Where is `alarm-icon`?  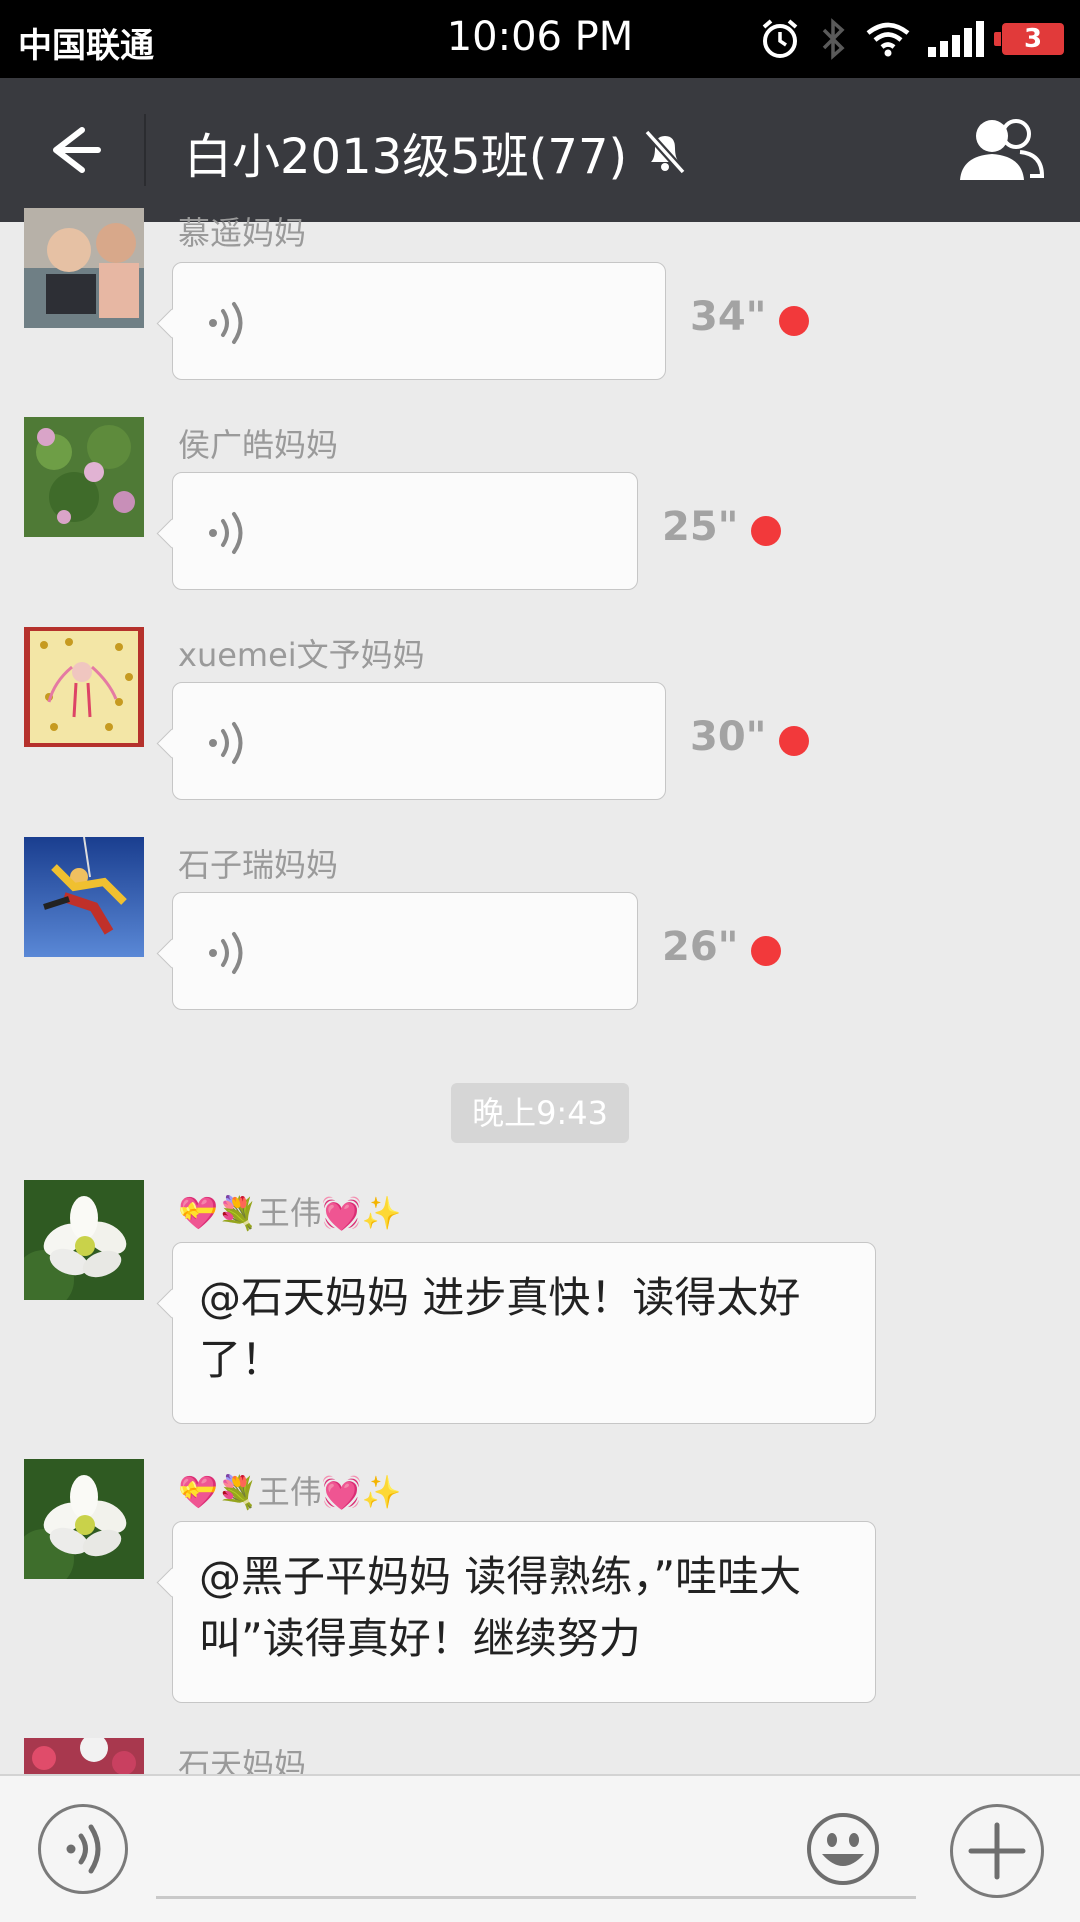
alarm-icon is located at coordinates (780, 38).